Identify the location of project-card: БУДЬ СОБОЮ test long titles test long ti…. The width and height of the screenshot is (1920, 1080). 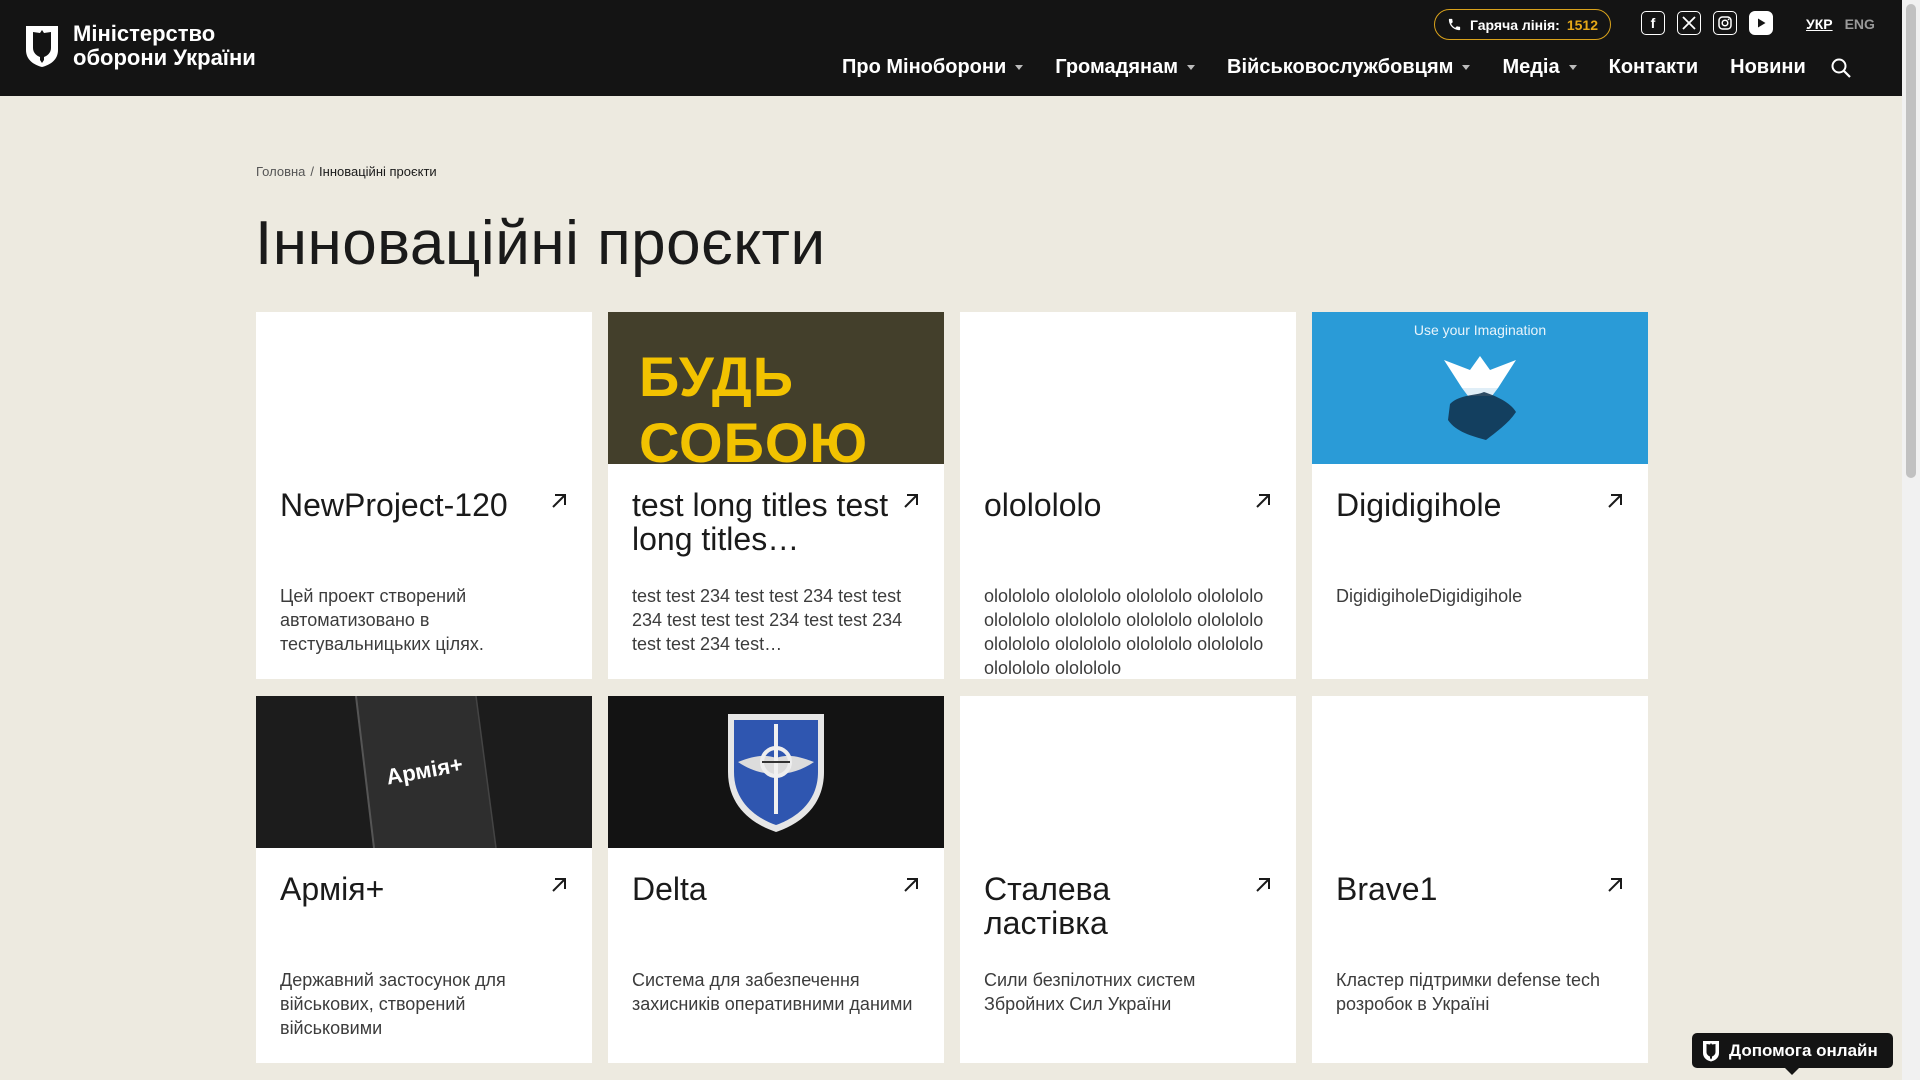
(776, 495).